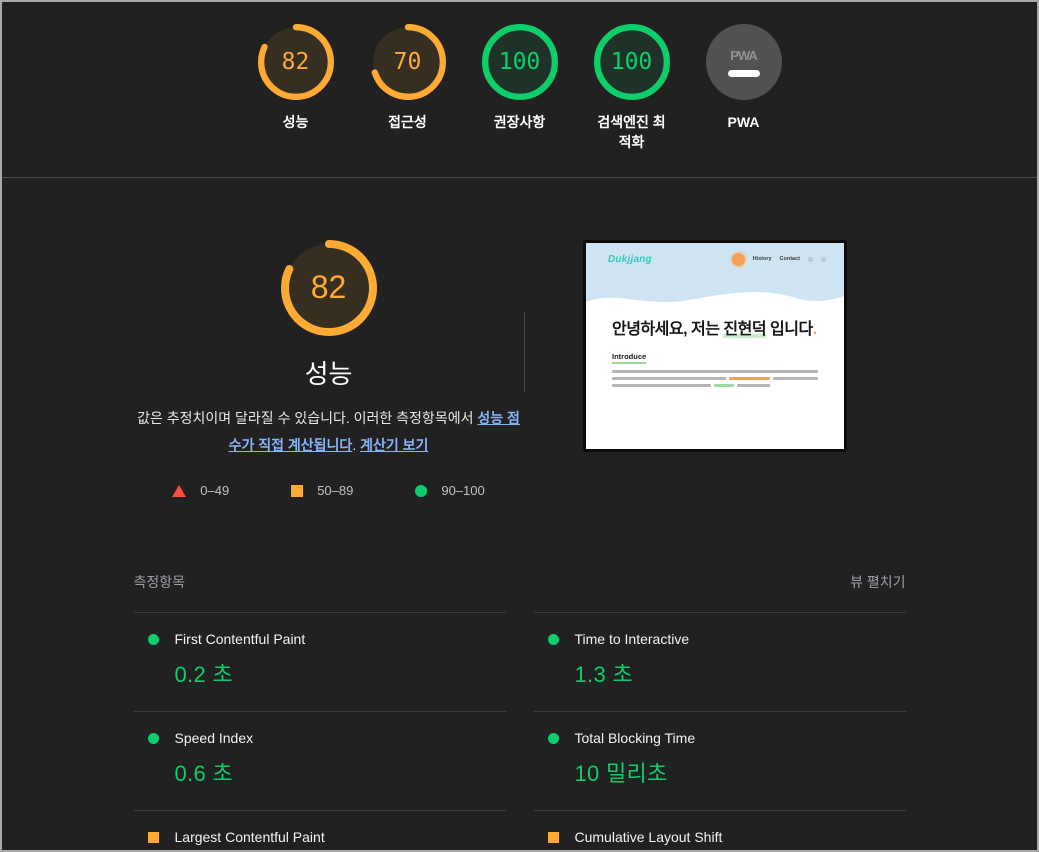 The image size is (1039, 852). What do you see at coordinates (743, 73) in the screenshot?
I see `pwa-dash-icon` at bounding box center [743, 73].